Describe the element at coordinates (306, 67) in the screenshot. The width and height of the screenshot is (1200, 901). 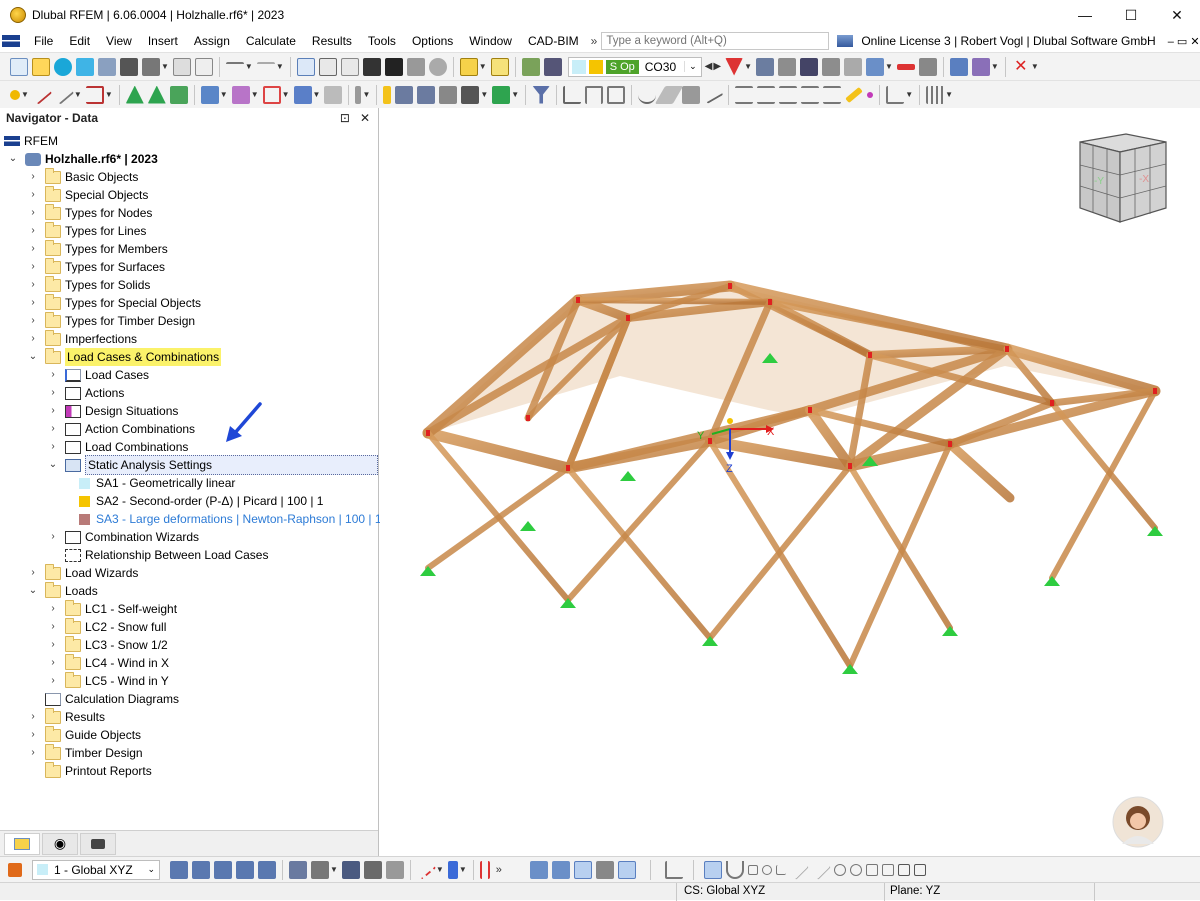
I see `navigator-toggle-icon` at that location.